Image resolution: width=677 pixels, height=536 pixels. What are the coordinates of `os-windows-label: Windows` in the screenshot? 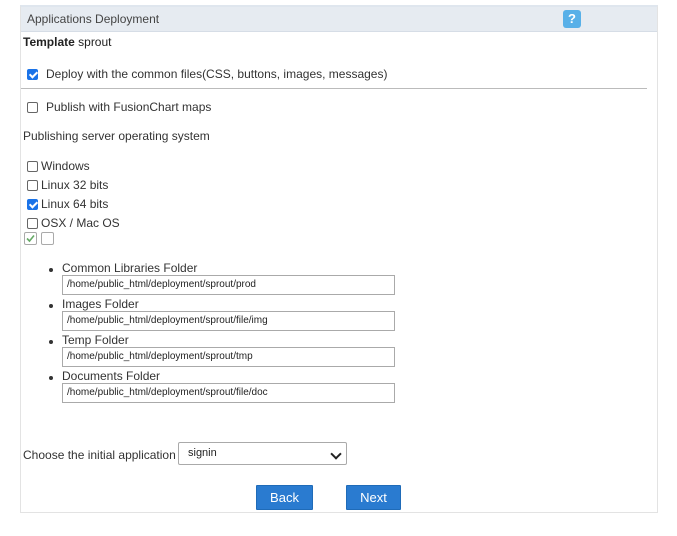 It's located at (65, 166).